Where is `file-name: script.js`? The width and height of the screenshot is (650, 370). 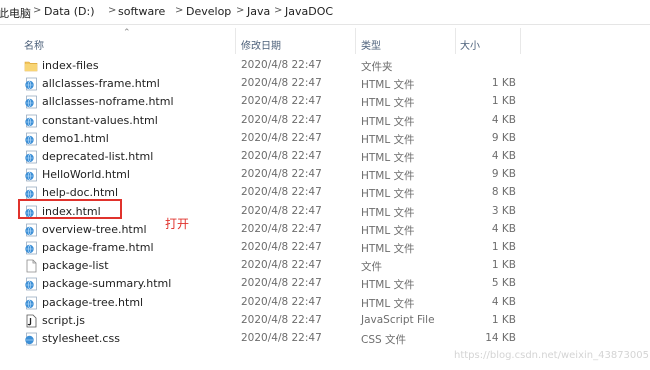
file-name: script.js is located at coordinates (63, 320).